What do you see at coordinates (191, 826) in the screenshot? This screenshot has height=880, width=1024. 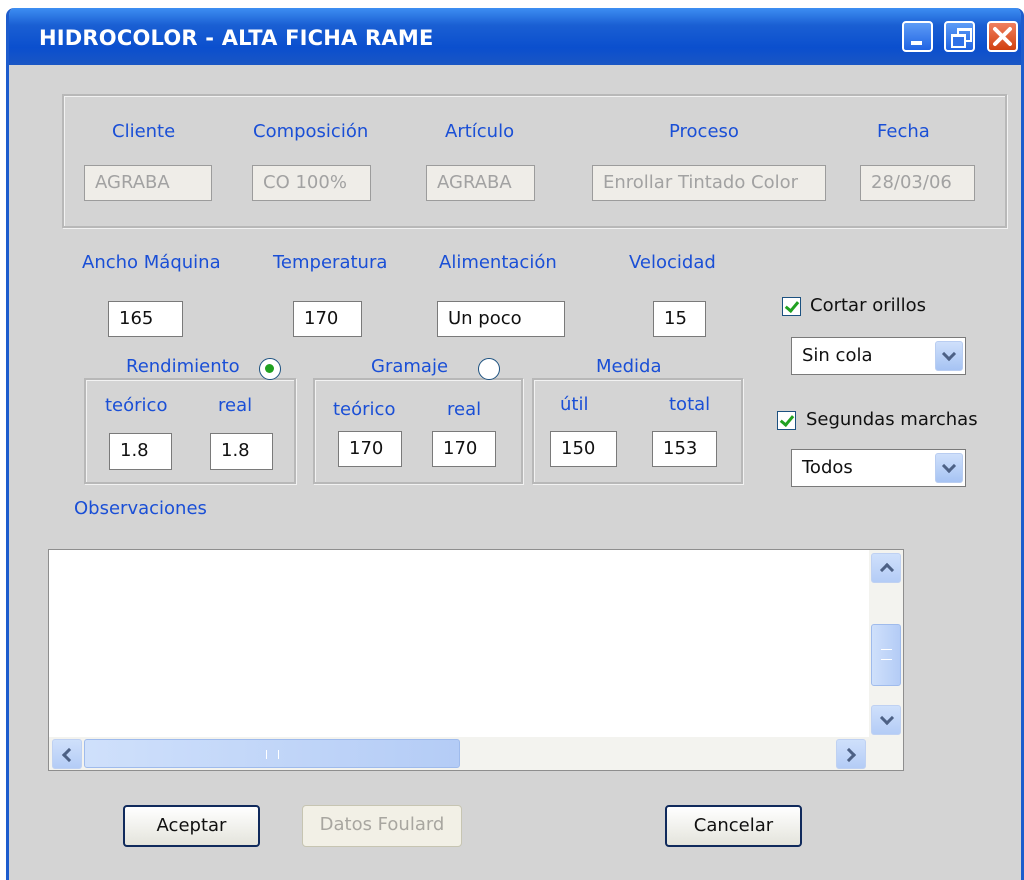 I see `aceptar-button: Aceptar` at bounding box center [191, 826].